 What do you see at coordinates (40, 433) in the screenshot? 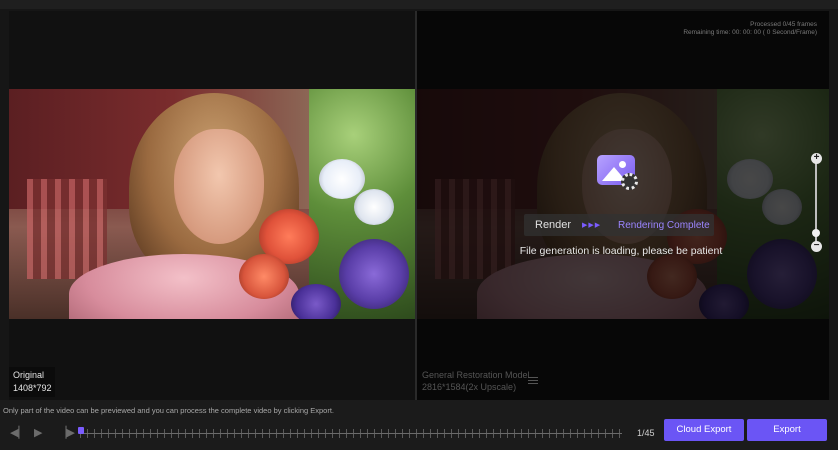
I see `play-icon: ▶` at bounding box center [40, 433].